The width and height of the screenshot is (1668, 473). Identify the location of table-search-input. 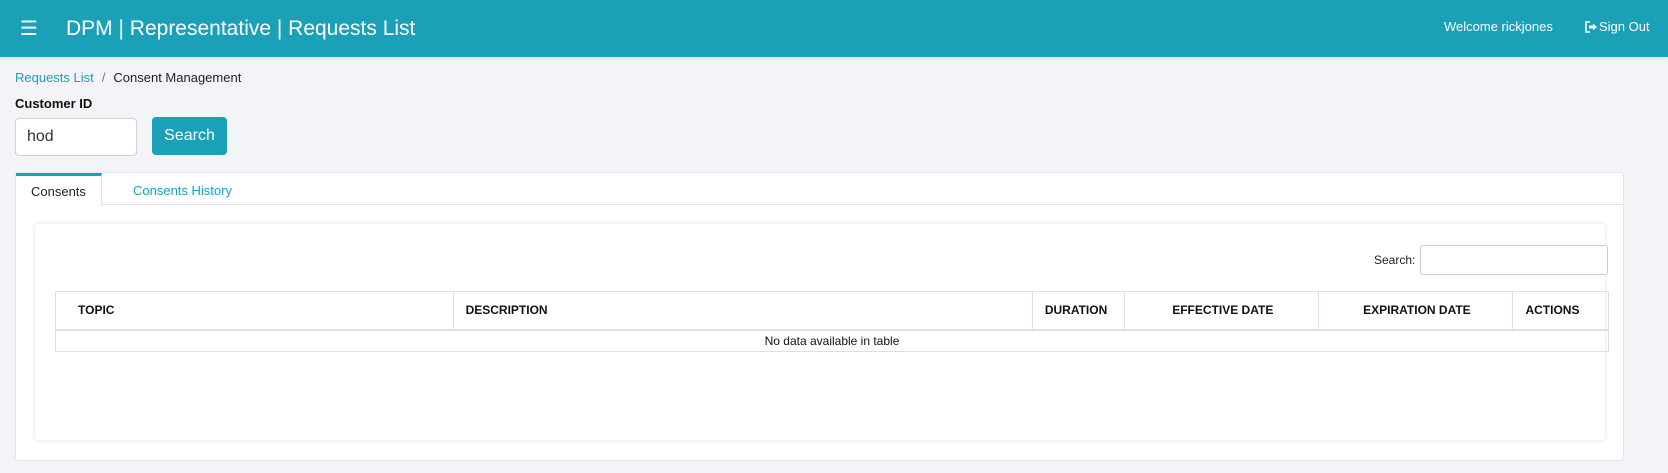
(1514, 260).